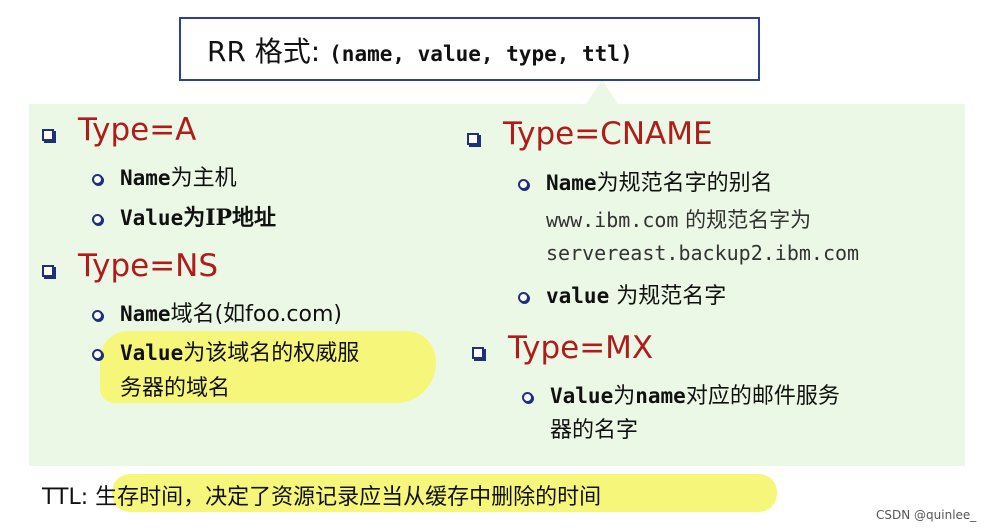  What do you see at coordinates (745, 220) in the screenshot?
I see `cname-example-text: 的规范名字为` at bounding box center [745, 220].